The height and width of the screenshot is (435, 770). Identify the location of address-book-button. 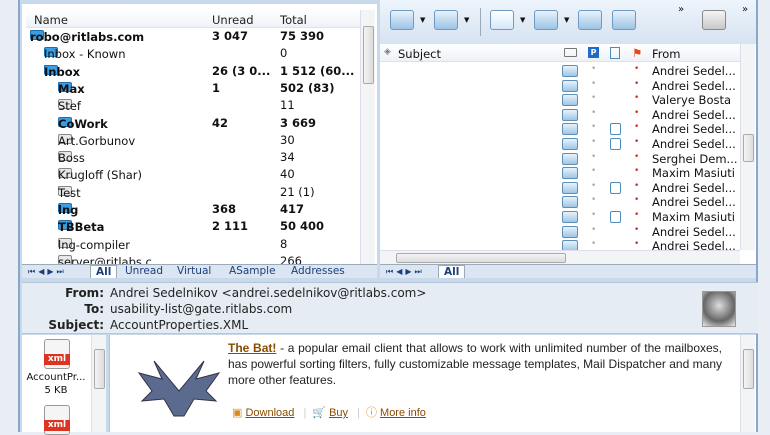
(714, 20).